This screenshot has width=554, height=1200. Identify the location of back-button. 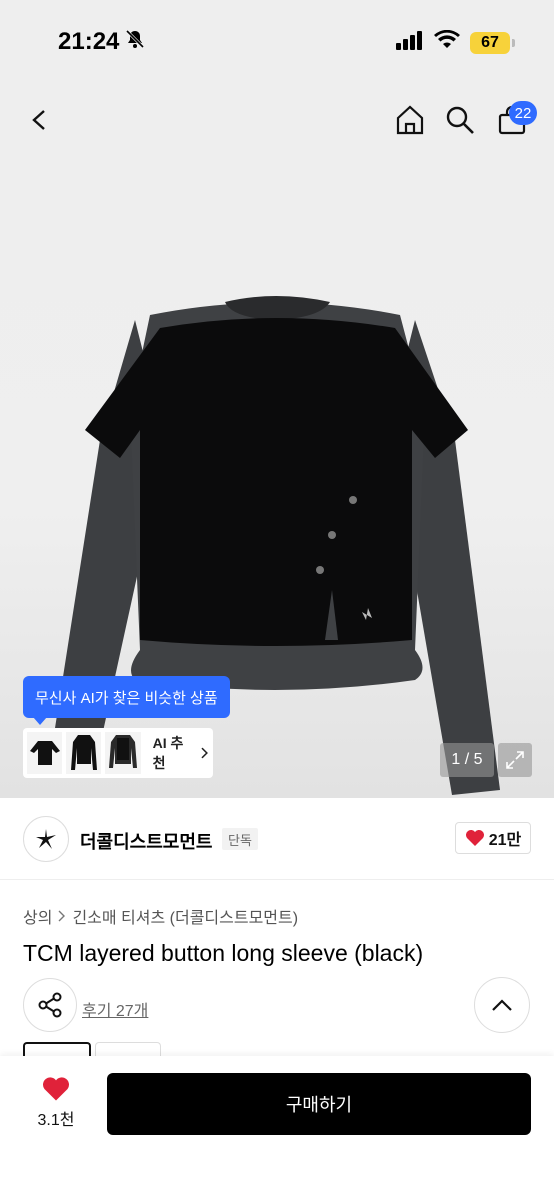
(40, 120).